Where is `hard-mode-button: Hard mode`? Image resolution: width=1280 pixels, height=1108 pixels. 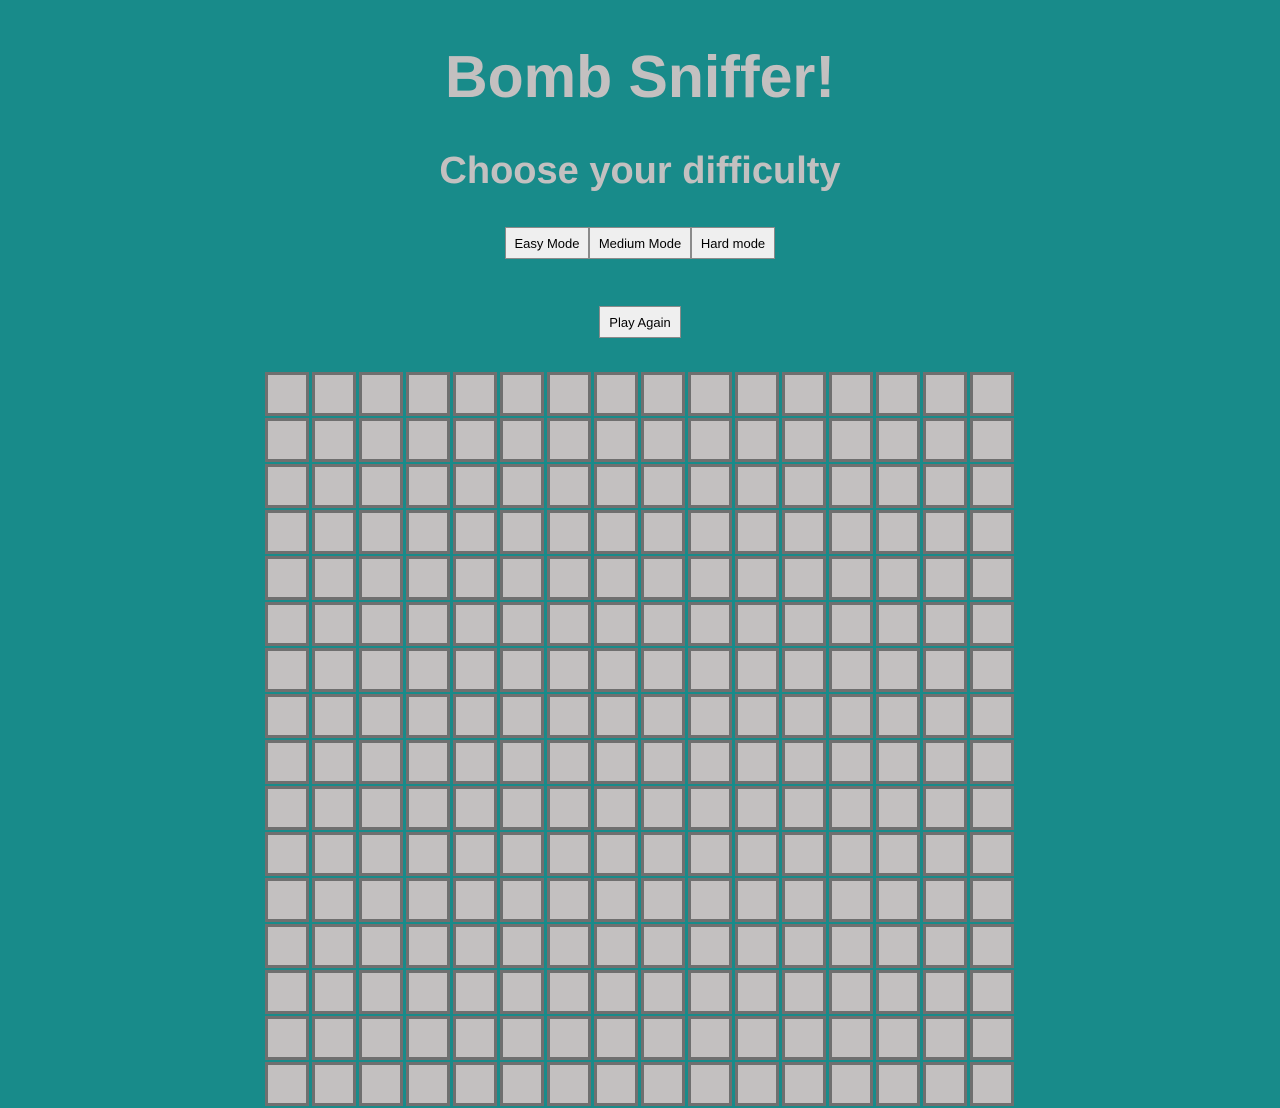
hard-mode-button: Hard mode is located at coordinates (733, 243).